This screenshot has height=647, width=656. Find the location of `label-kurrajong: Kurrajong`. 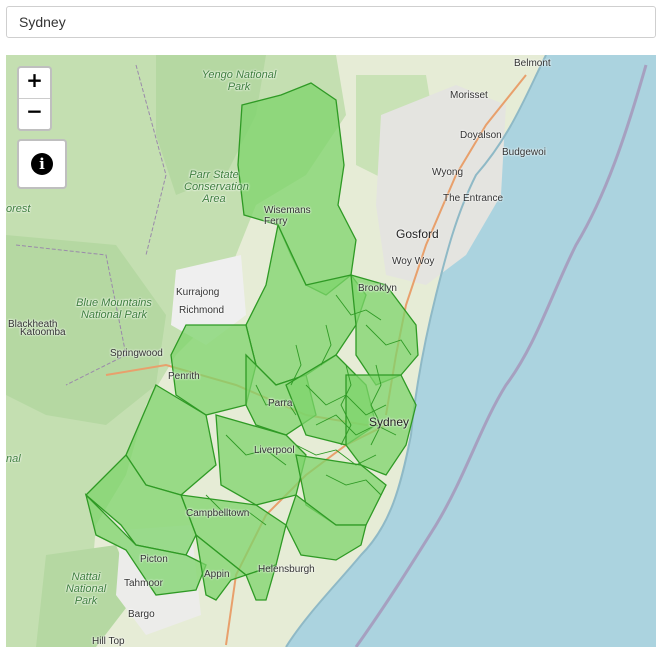

label-kurrajong: Kurrajong is located at coordinates (198, 292).